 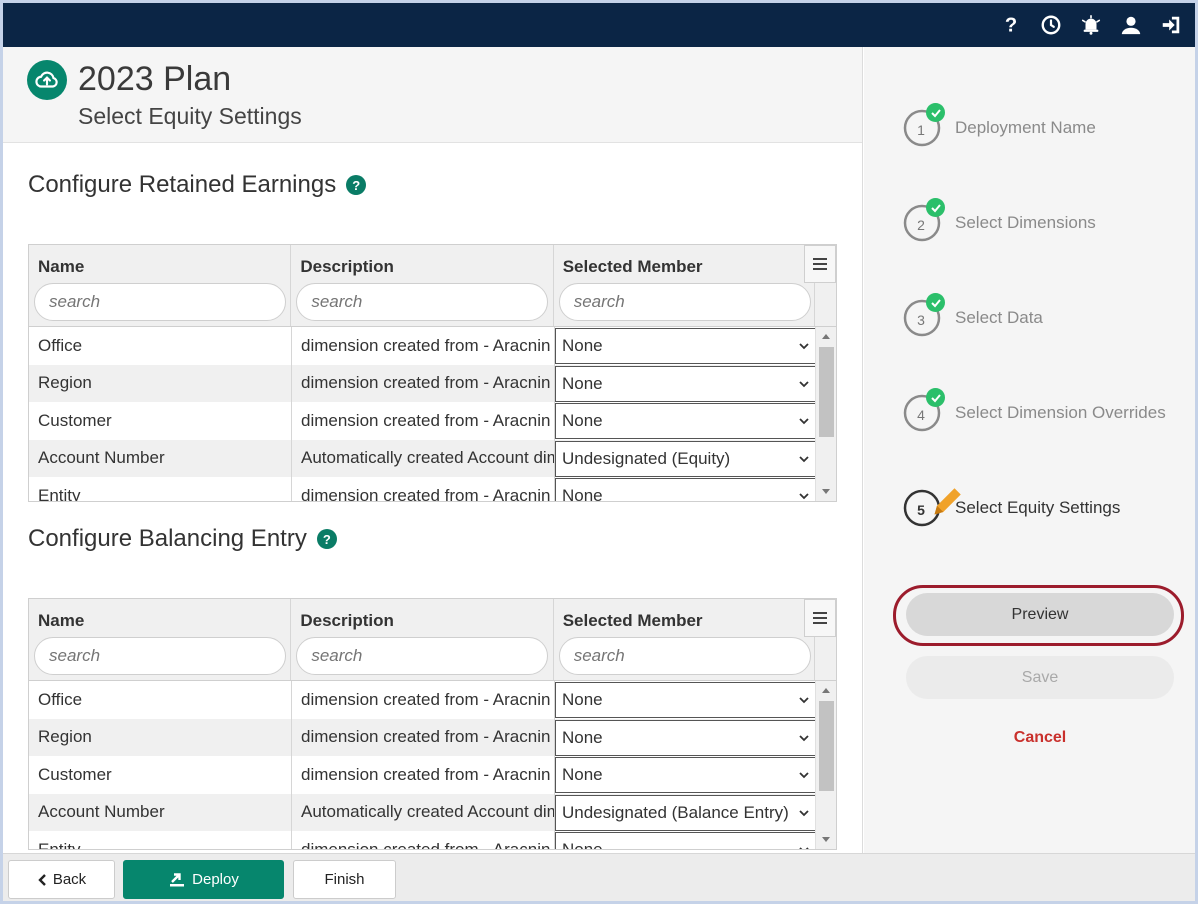 I want to click on step-select-dimensions: 2 Select Dimensions, so click(x=999, y=220).